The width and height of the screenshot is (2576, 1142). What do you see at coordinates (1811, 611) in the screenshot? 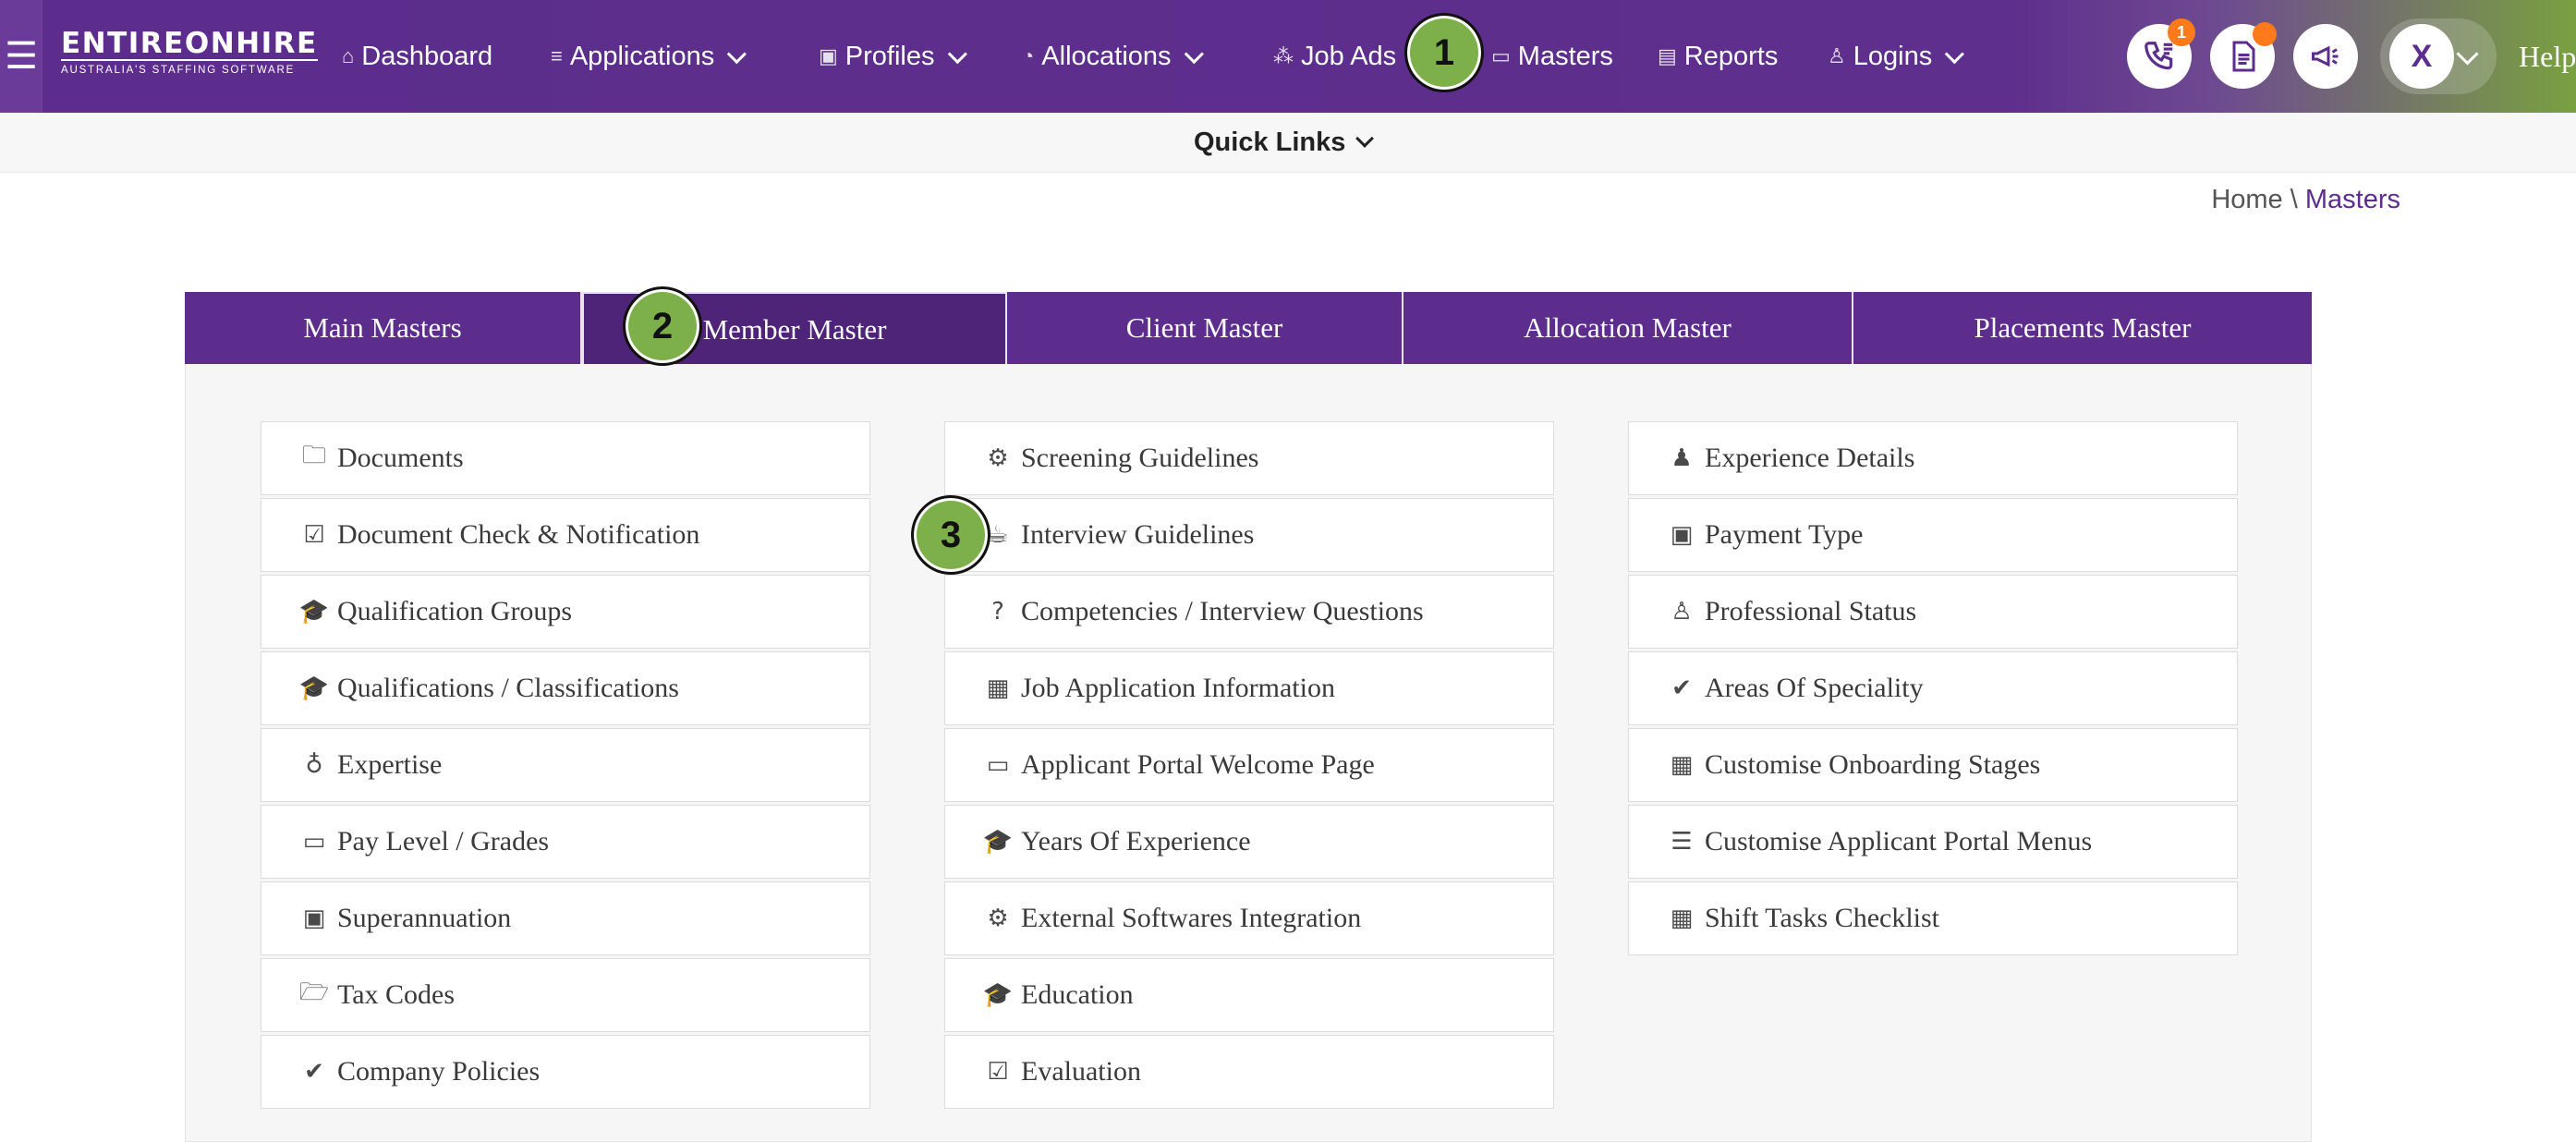
I see `item-label: Professional Status` at bounding box center [1811, 611].